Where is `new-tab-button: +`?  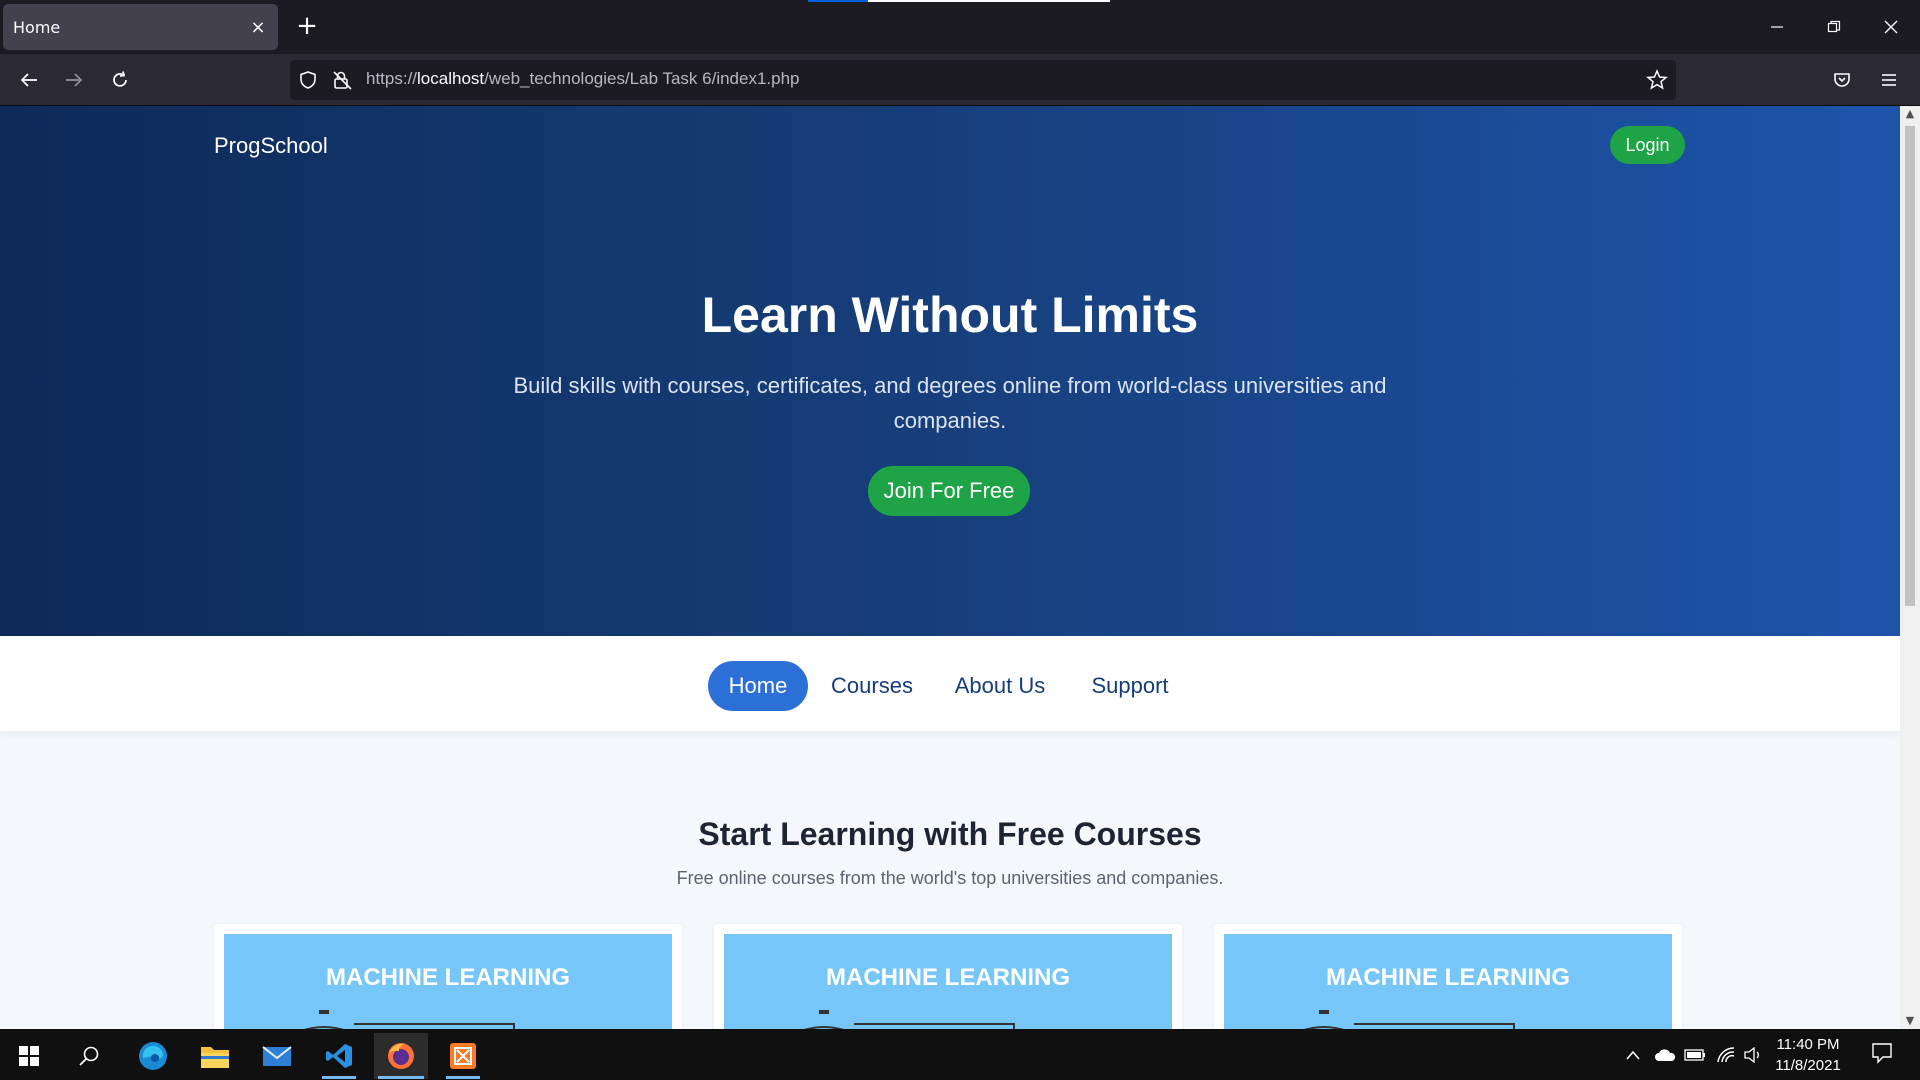
new-tab-button: + is located at coordinates (307, 27).